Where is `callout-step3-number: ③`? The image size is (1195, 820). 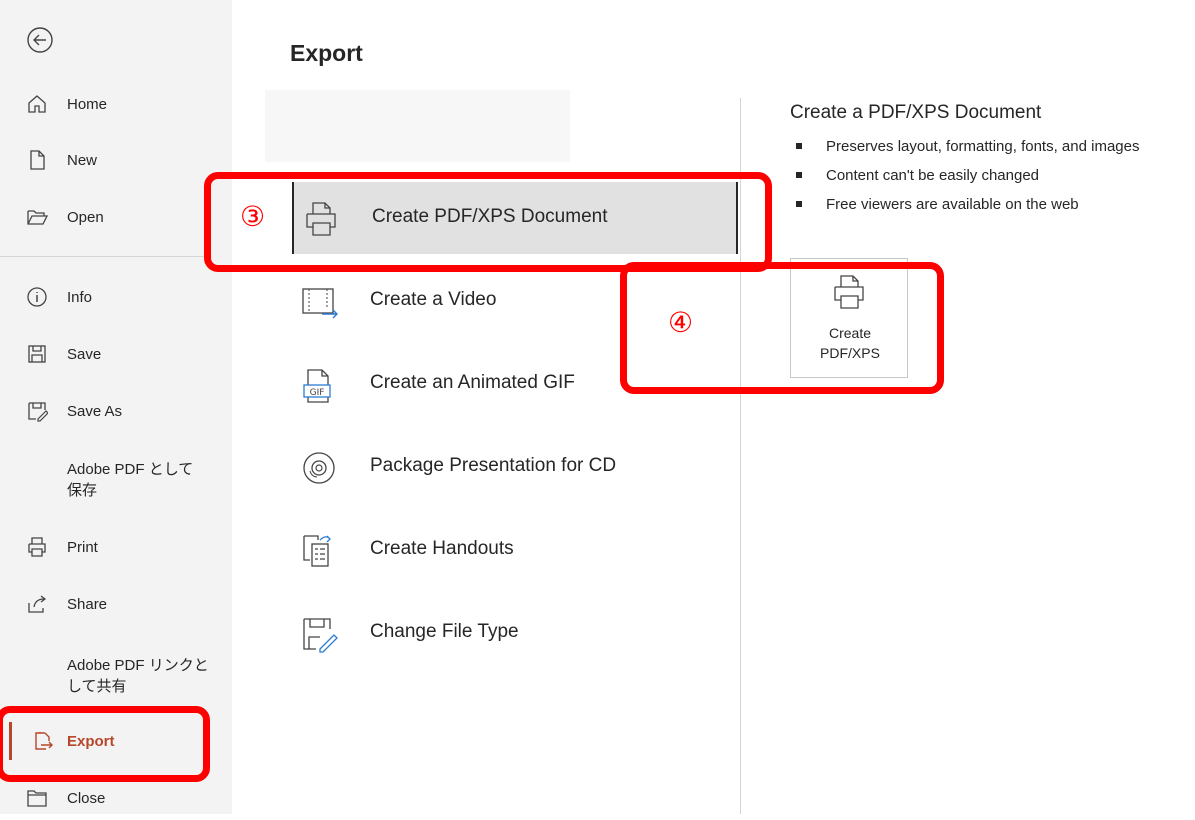
callout-step3-number: ③ is located at coordinates (253, 216).